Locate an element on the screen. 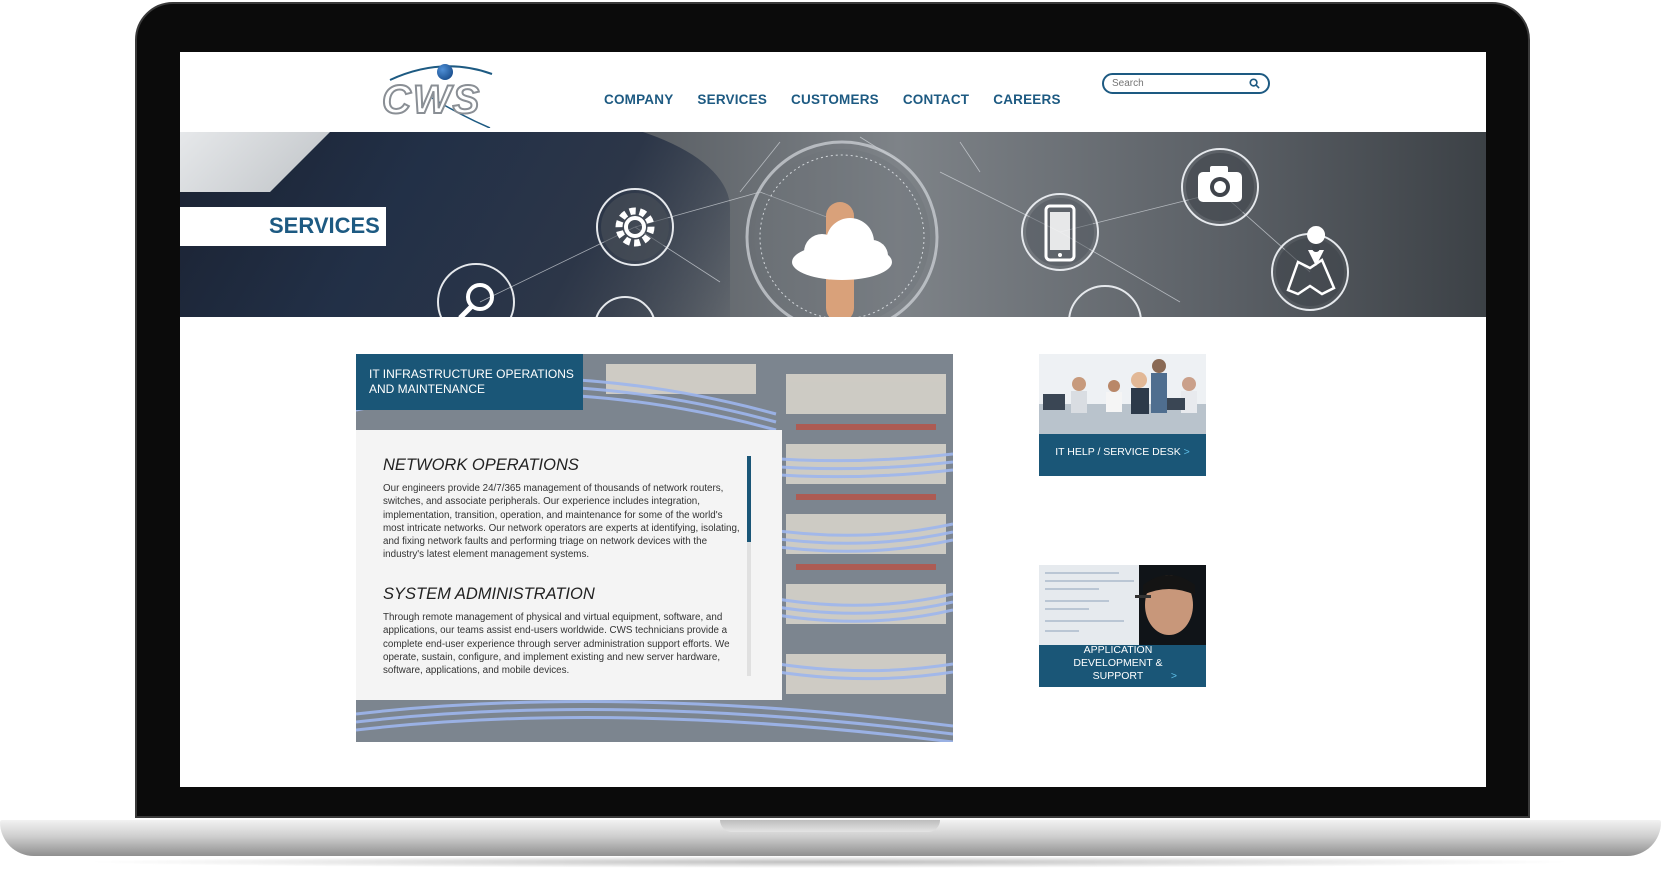 Image resolution: width=1661 pixels, height=875 pixels. nav-customers: CUSTOMERS is located at coordinates (835, 99).